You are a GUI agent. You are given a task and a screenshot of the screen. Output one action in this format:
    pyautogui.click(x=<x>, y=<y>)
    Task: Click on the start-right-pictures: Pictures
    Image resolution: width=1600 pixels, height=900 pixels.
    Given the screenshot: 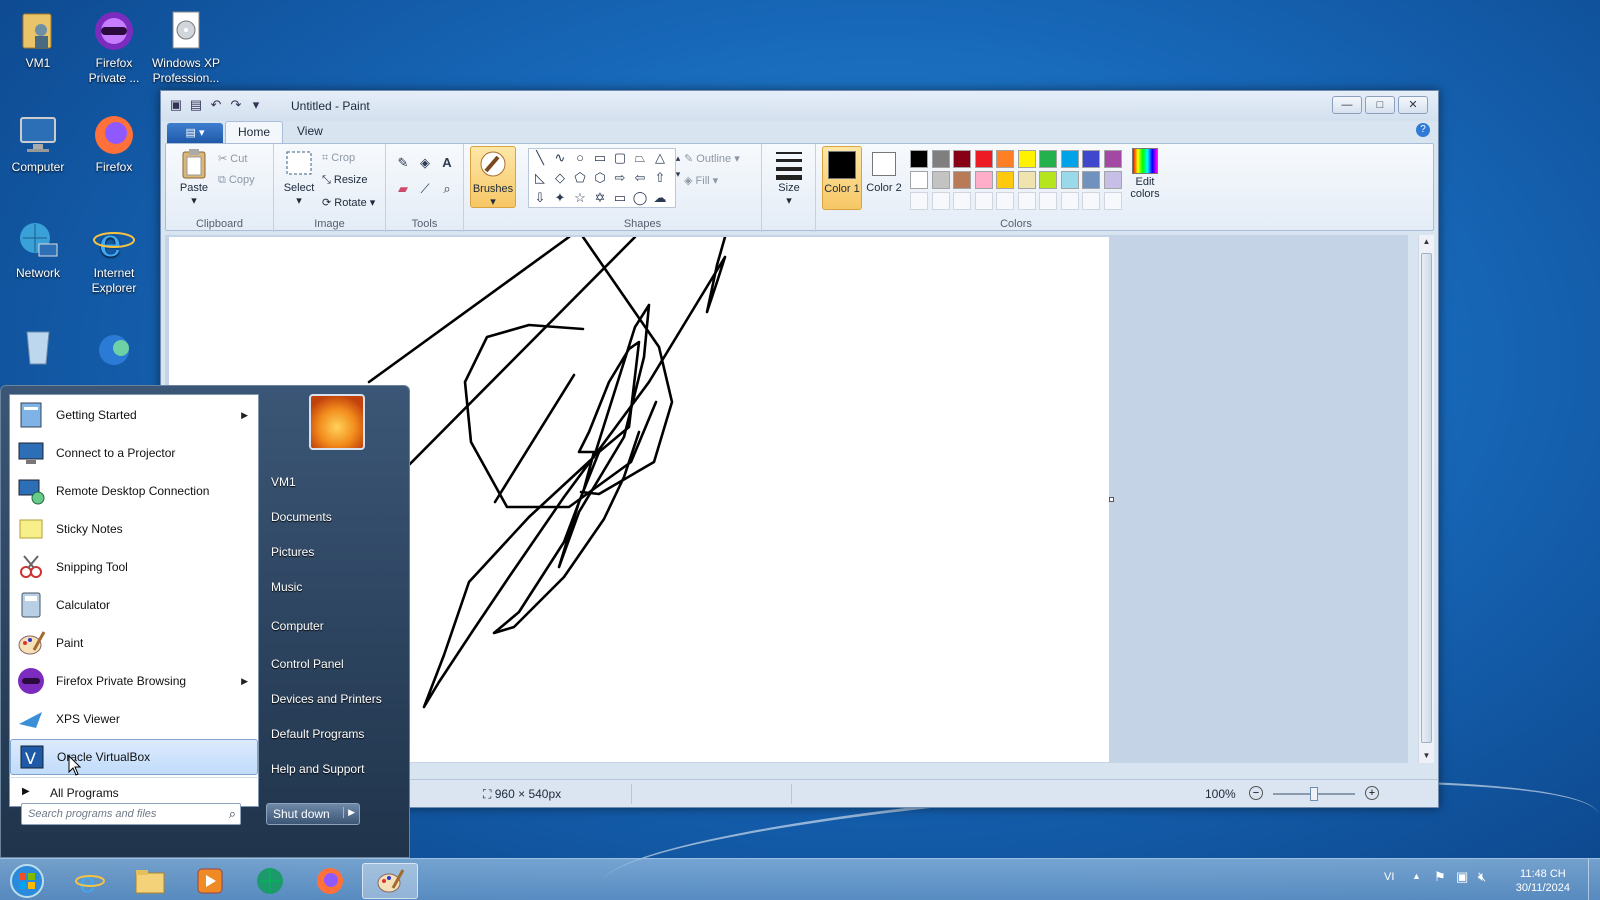 What is the action you would take?
    pyautogui.click(x=292, y=552)
    